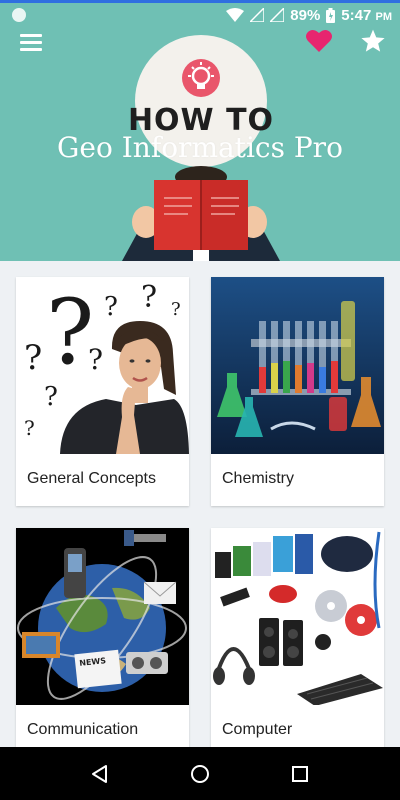 This screenshot has width=400, height=800. What do you see at coordinates (19, 15) in the screenshot?
I see `notification-dot-icon` at bounding box center [19, 15].